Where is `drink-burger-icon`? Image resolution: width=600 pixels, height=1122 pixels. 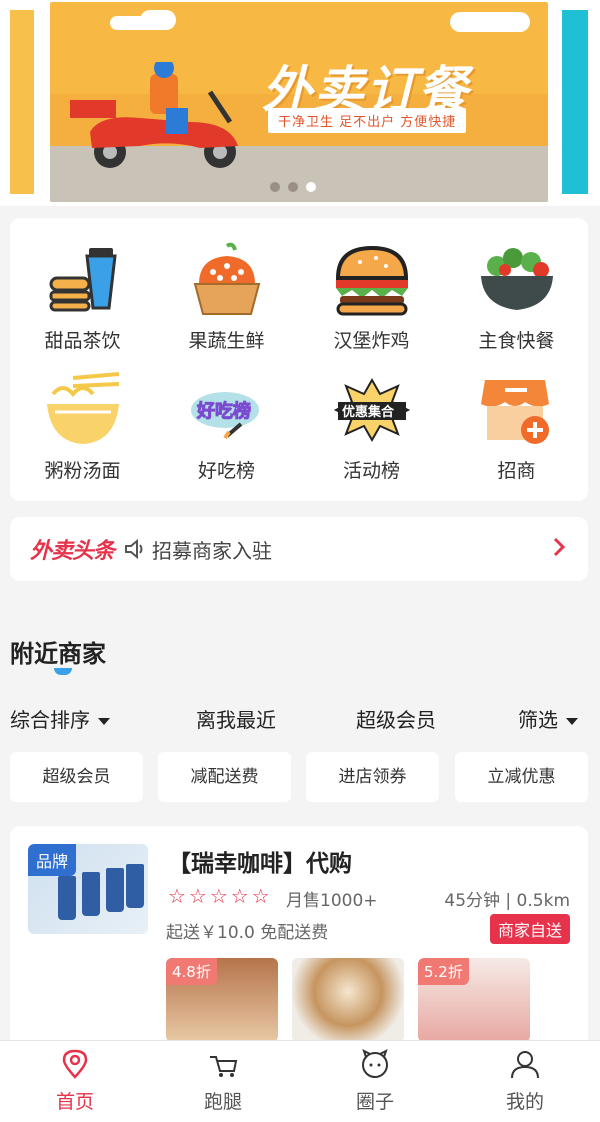 drink-burger-icon is located at coordinates (83, 280).